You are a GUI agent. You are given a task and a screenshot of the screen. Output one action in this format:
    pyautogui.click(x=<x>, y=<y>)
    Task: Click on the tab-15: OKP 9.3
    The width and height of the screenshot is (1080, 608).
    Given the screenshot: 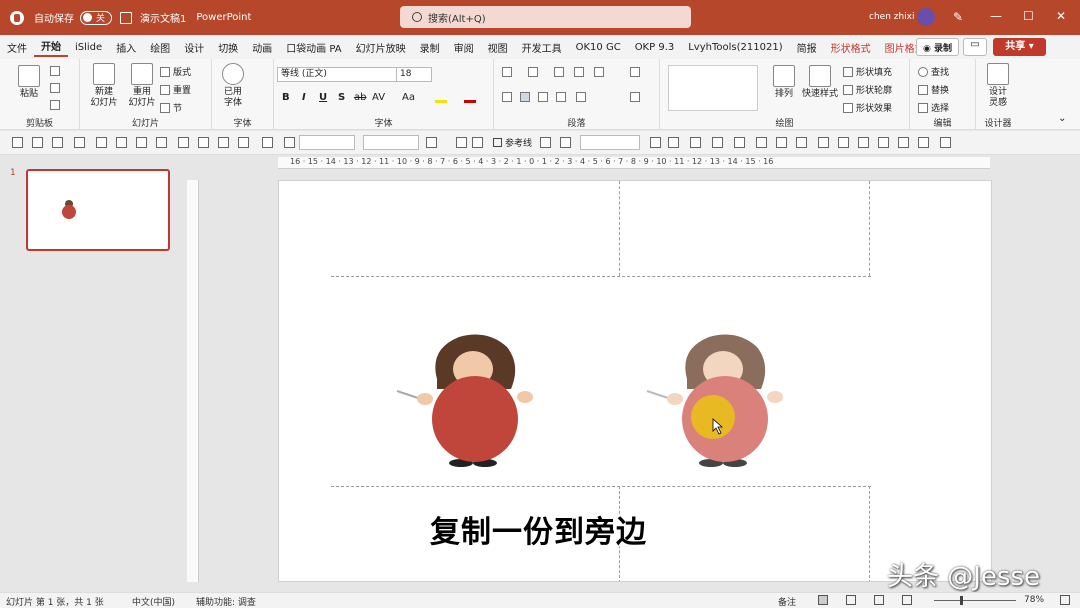 What is the action you would take?
    pyautogui.click(x=655, y=47)
    